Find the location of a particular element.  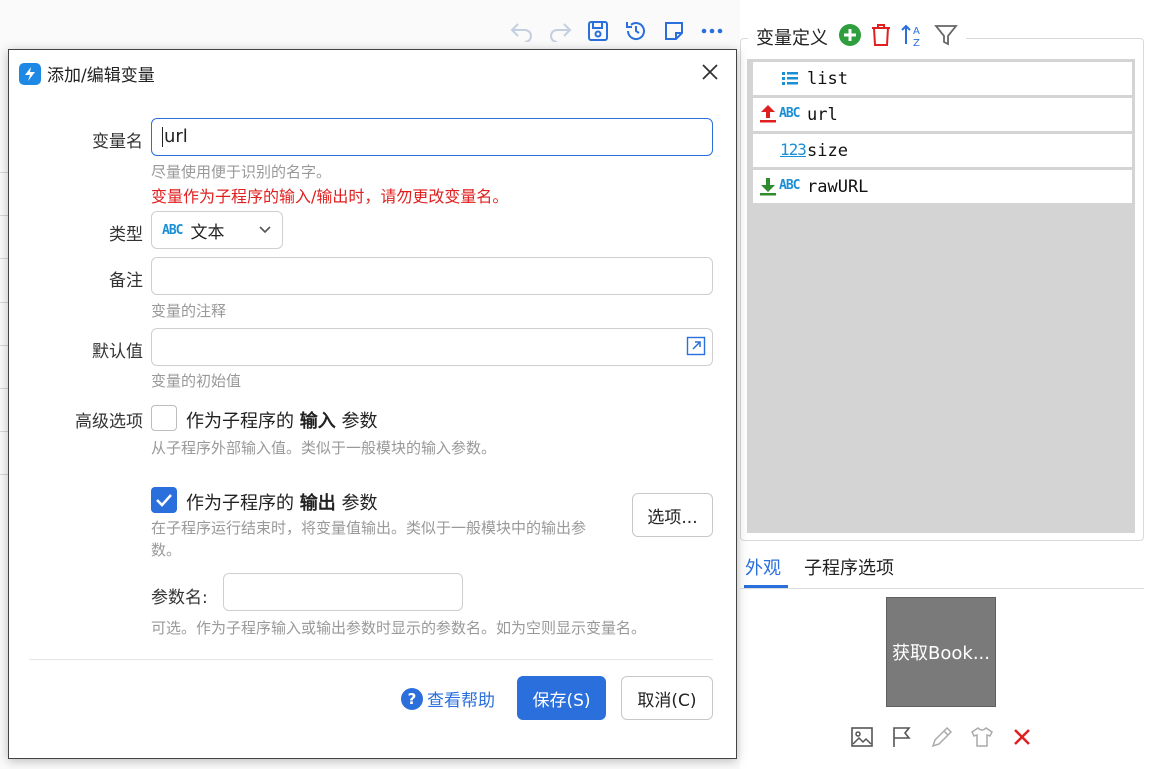

input-param-hint: 从子程序外部输入值。类似于一般模块的输入参数。 is located at coordinates (324, 448).